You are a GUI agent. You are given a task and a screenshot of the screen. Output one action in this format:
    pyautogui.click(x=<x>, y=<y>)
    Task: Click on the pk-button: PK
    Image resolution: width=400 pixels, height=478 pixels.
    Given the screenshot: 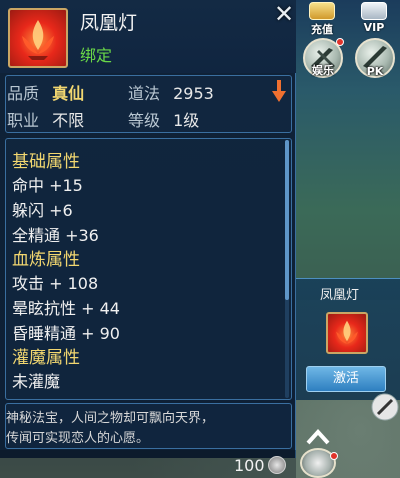 What is the action you would take?
    pyautogui.click(x=375, y=58)
    